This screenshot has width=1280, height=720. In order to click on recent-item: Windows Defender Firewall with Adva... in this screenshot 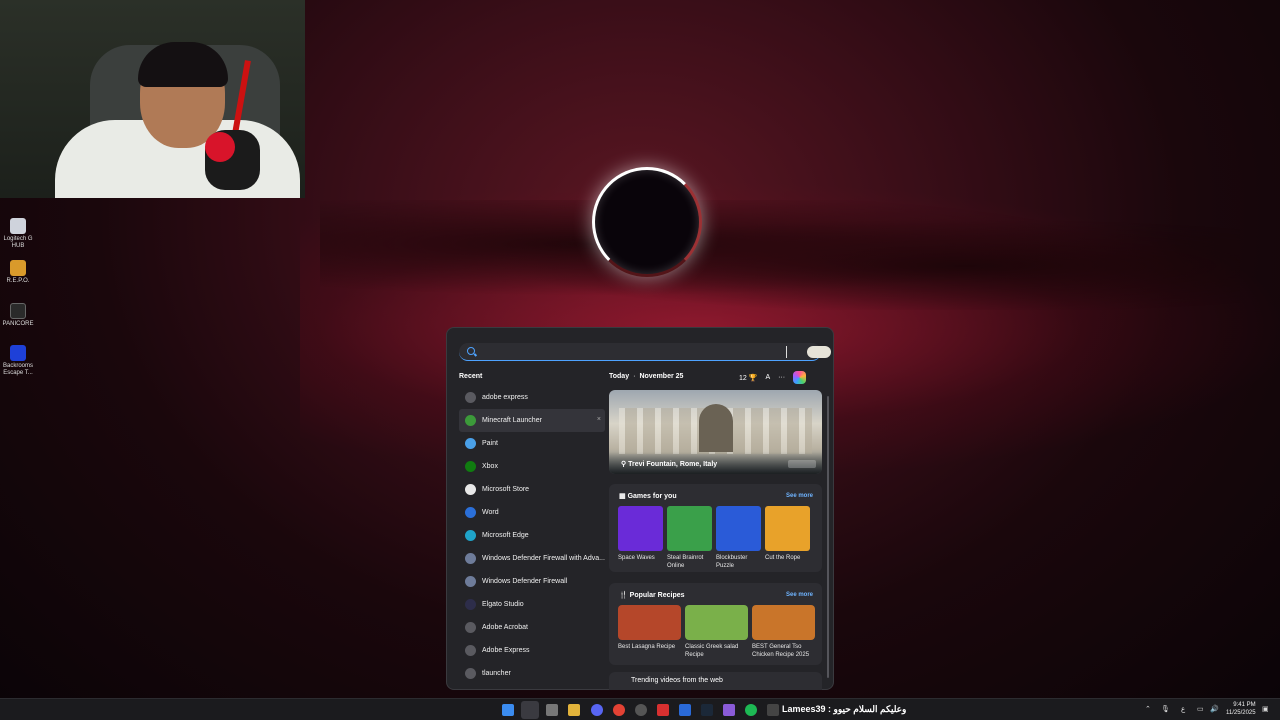, I will do `click(532, 558)`.